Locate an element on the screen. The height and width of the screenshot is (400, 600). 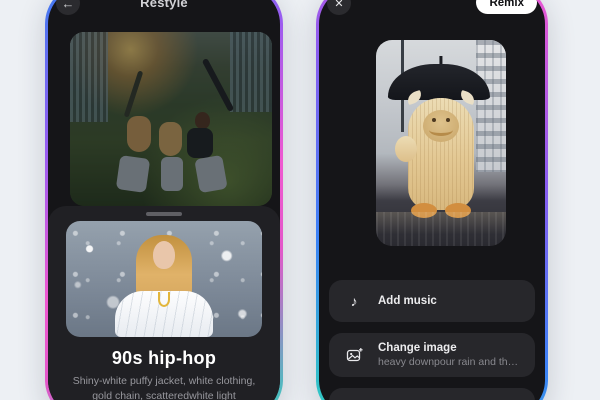
close-icon: ✕ is located at coordinates (339, 5).